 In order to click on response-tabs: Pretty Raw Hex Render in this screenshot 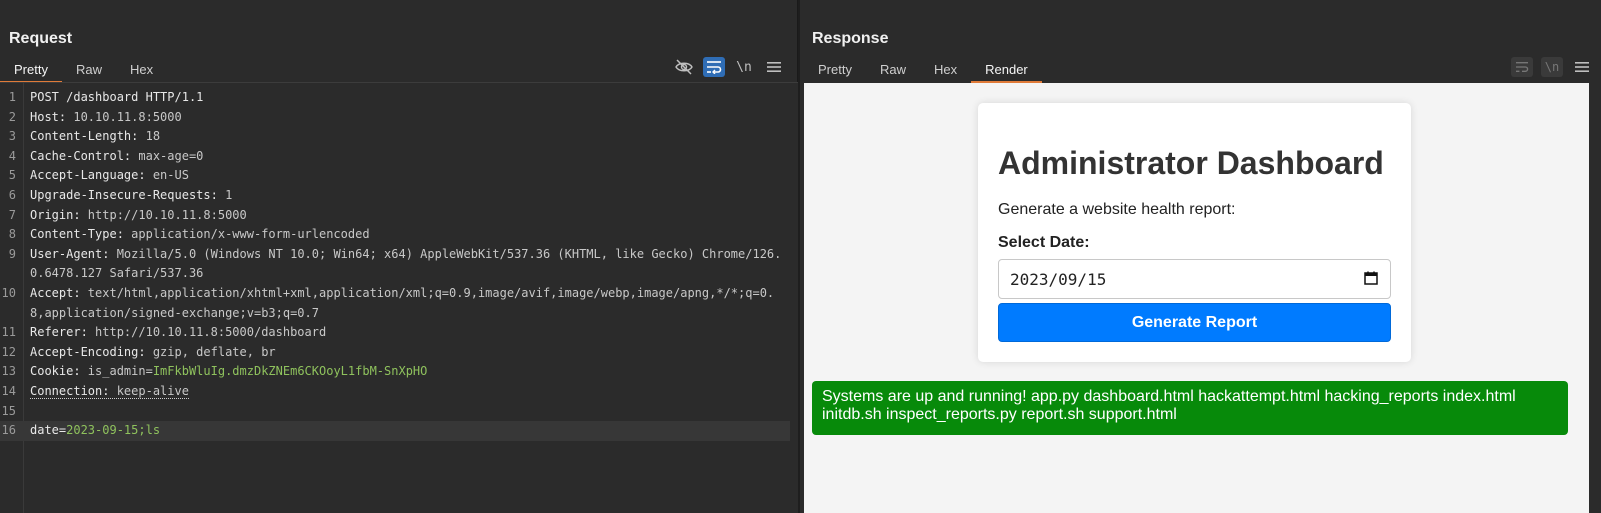, I will do `click(923, 70)`.